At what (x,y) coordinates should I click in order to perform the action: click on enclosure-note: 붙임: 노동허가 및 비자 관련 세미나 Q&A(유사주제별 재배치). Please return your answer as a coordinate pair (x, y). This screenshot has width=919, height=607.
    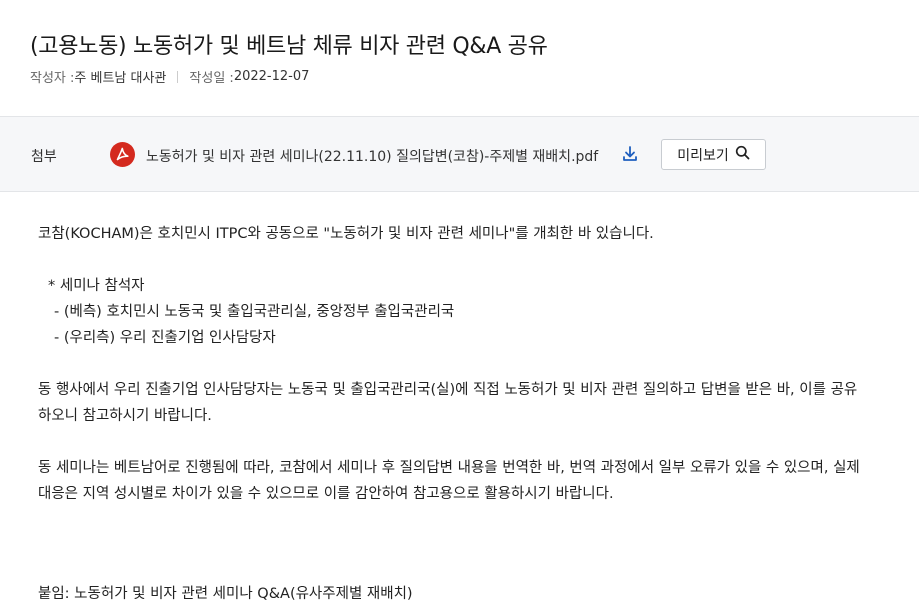
    Looking at the image, I should click on (225, 594).